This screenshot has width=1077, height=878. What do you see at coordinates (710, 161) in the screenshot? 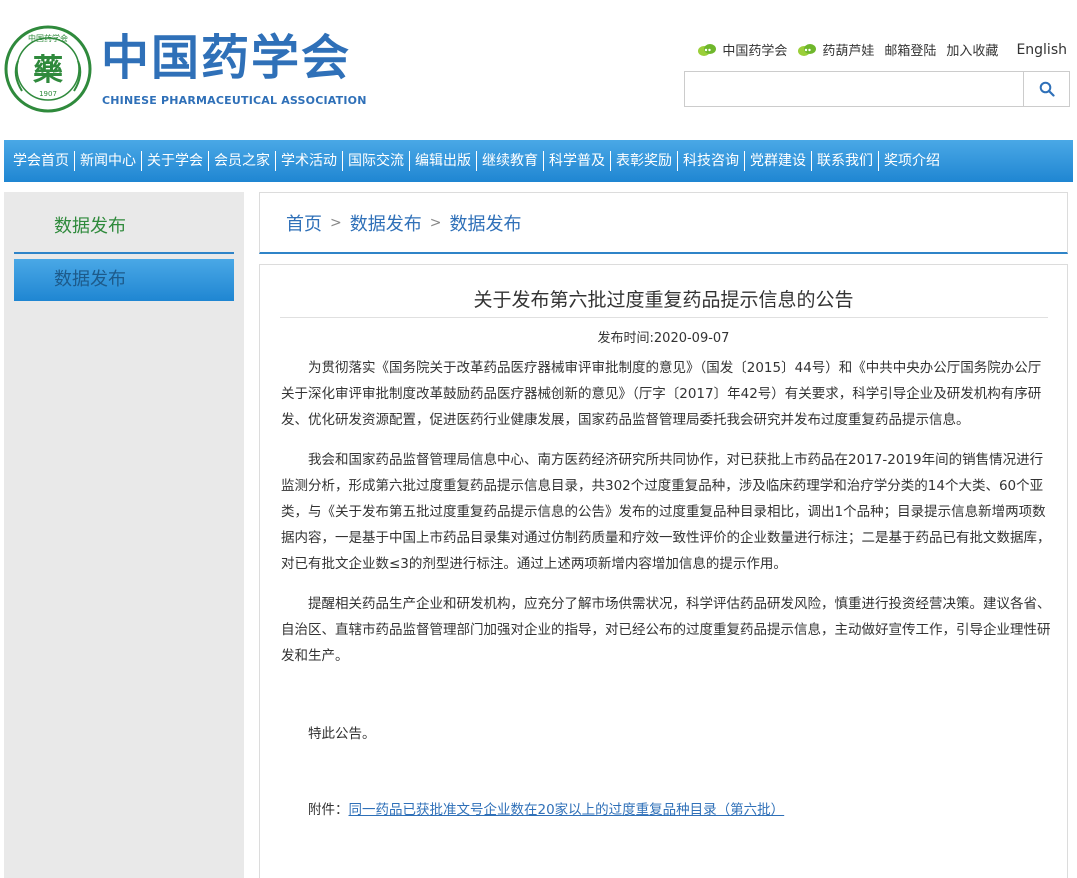
I see `nav-item-consulting: 科技咨询` at bounding box center [710, 161].